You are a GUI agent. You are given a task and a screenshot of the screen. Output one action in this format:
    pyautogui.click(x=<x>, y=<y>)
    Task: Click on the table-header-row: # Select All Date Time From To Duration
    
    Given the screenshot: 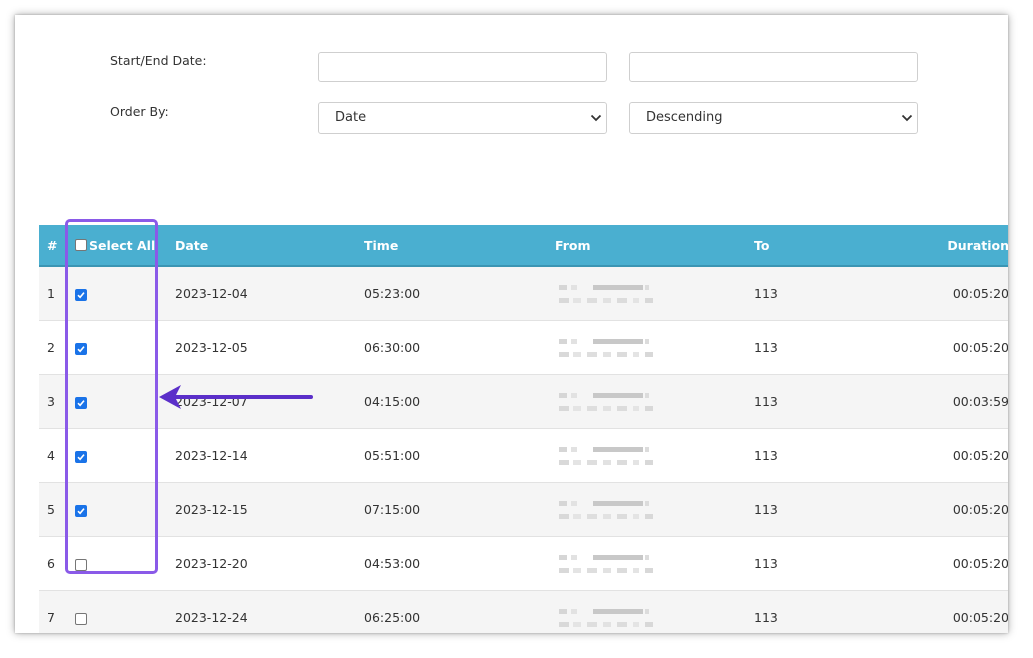 What is the action you would take?
    pyautogui.click(x=523, y=246)
    